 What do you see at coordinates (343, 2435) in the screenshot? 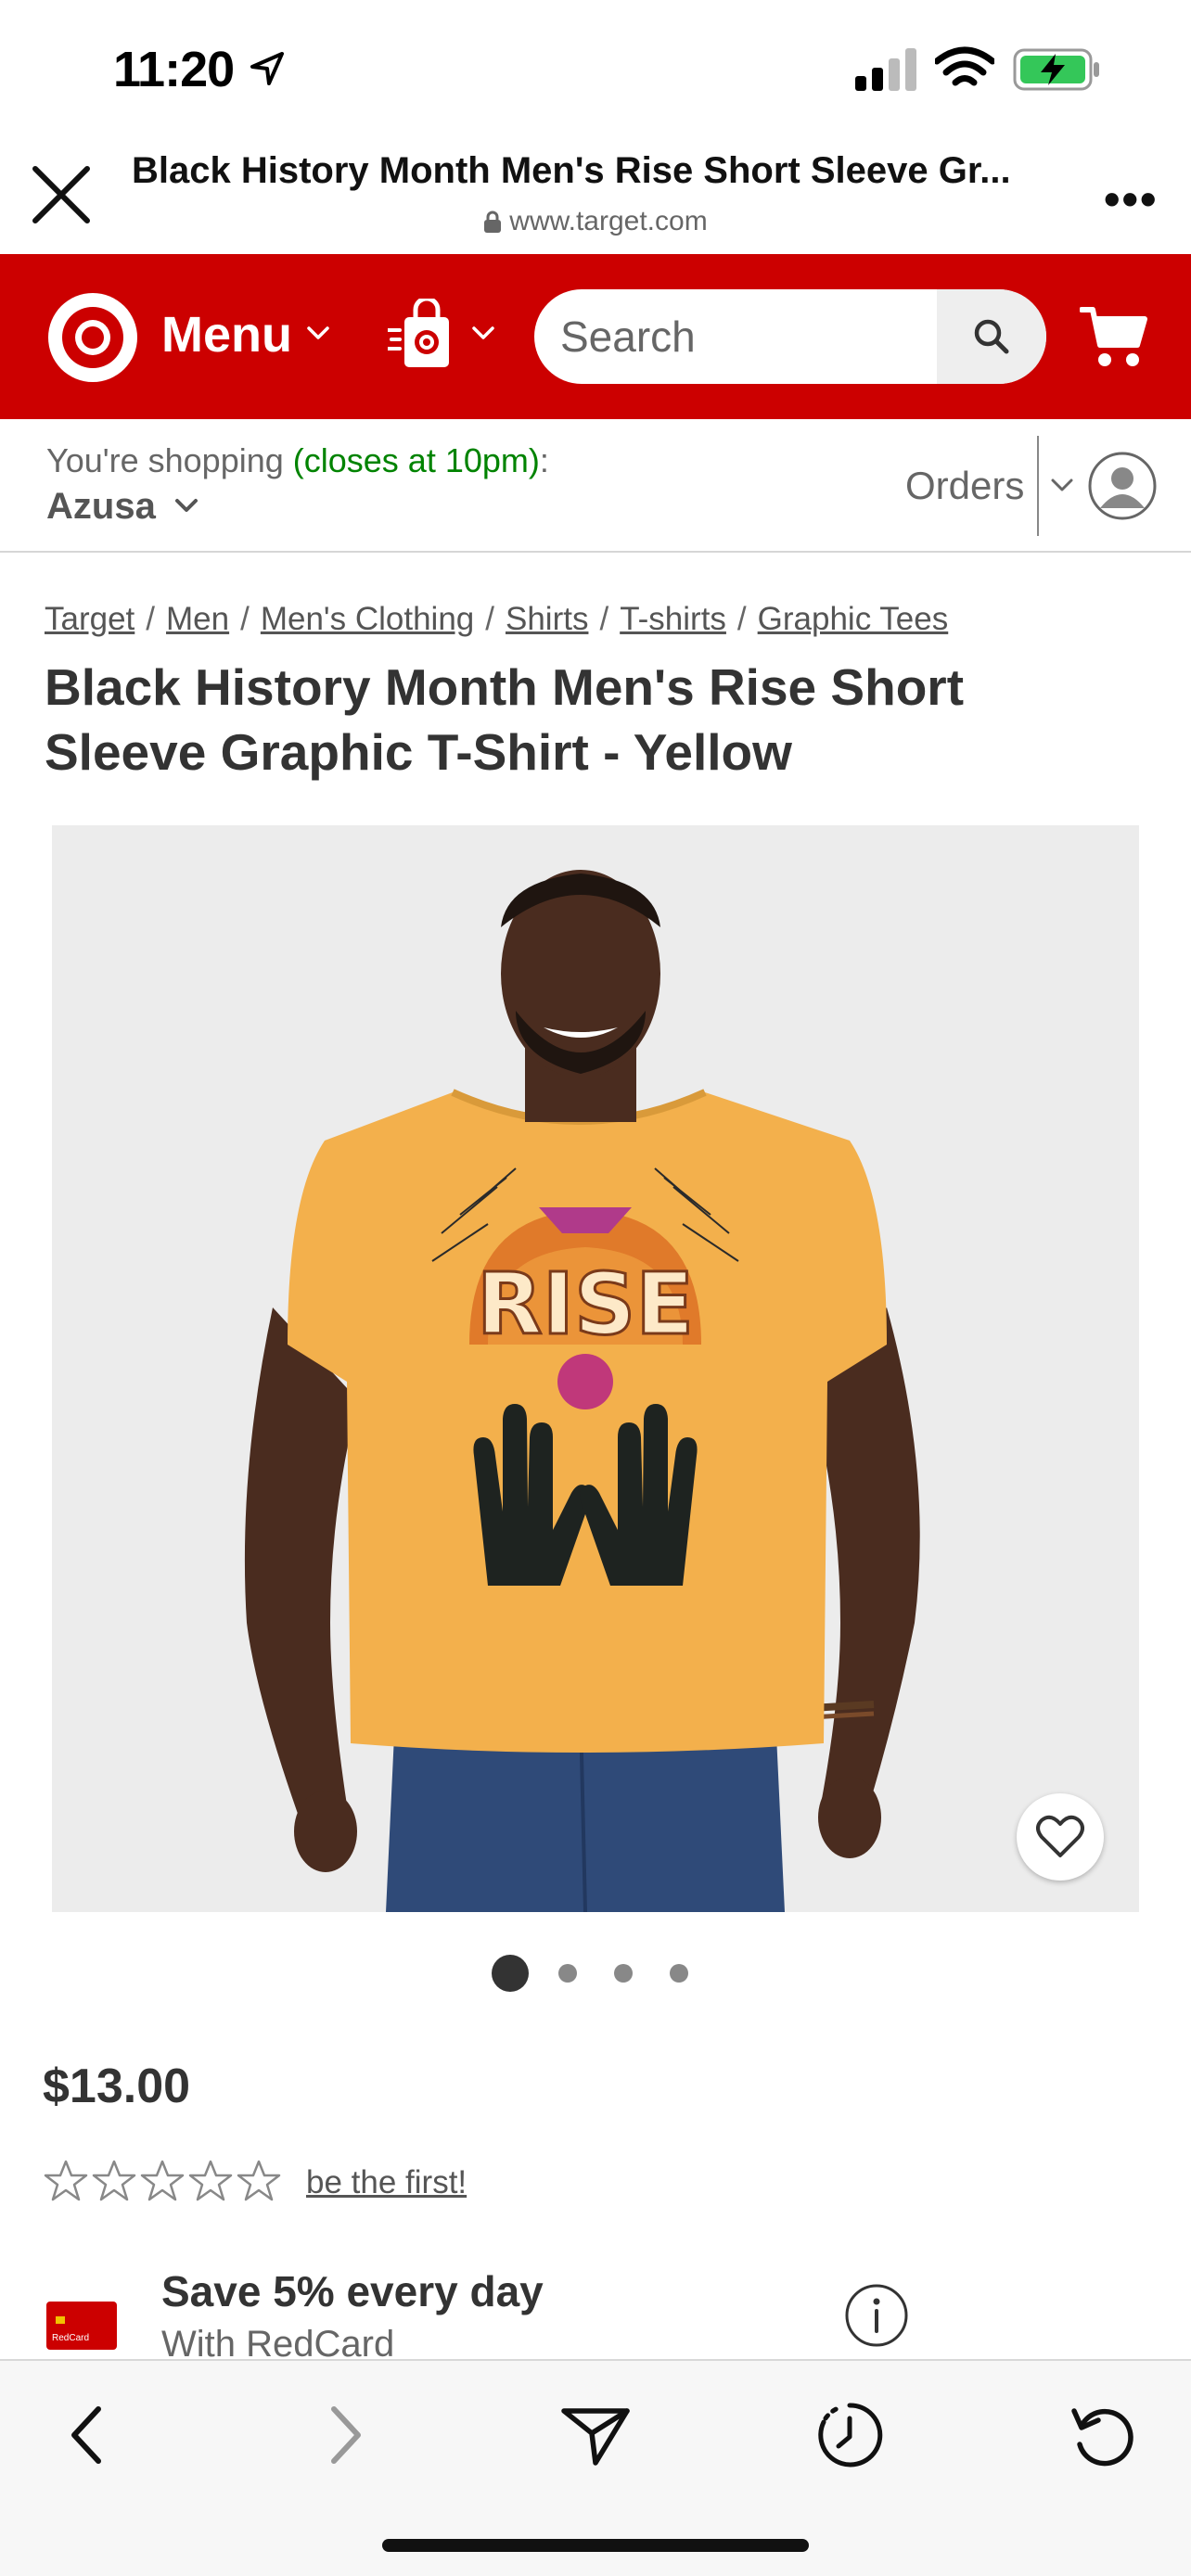
I see `forward-arrow-icon` at bounding box center [343, 2435].